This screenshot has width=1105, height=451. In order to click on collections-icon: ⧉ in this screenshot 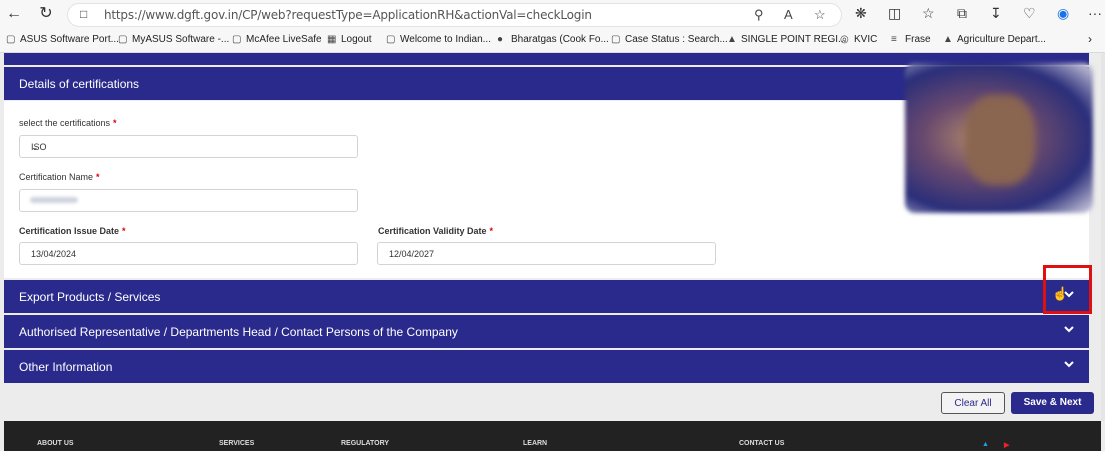, I will do `click(962, 13)`.